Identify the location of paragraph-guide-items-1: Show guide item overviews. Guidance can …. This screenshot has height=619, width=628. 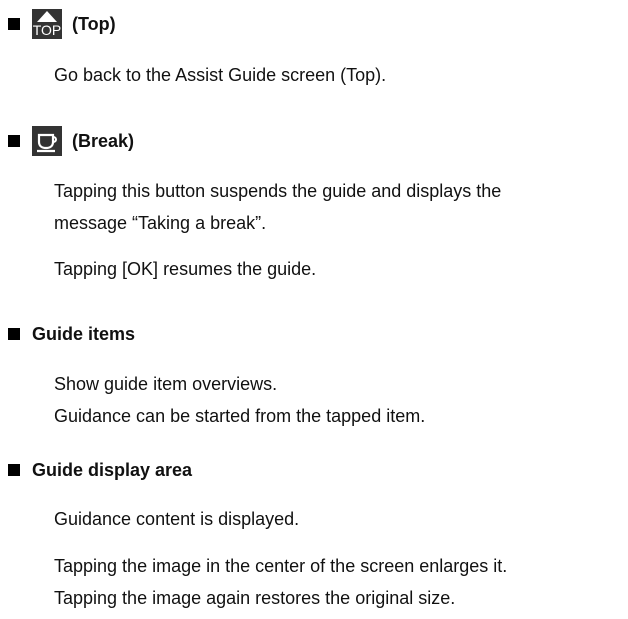
(239, 400).